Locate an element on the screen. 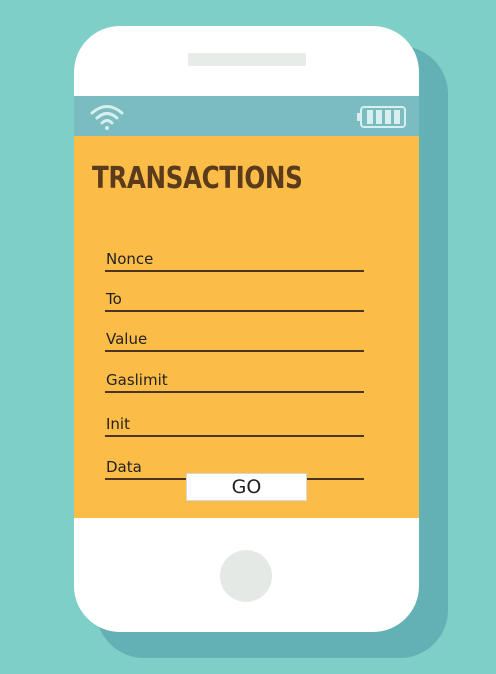 The image size is (496, 674). status-bar is located at coordinates (246, 116).